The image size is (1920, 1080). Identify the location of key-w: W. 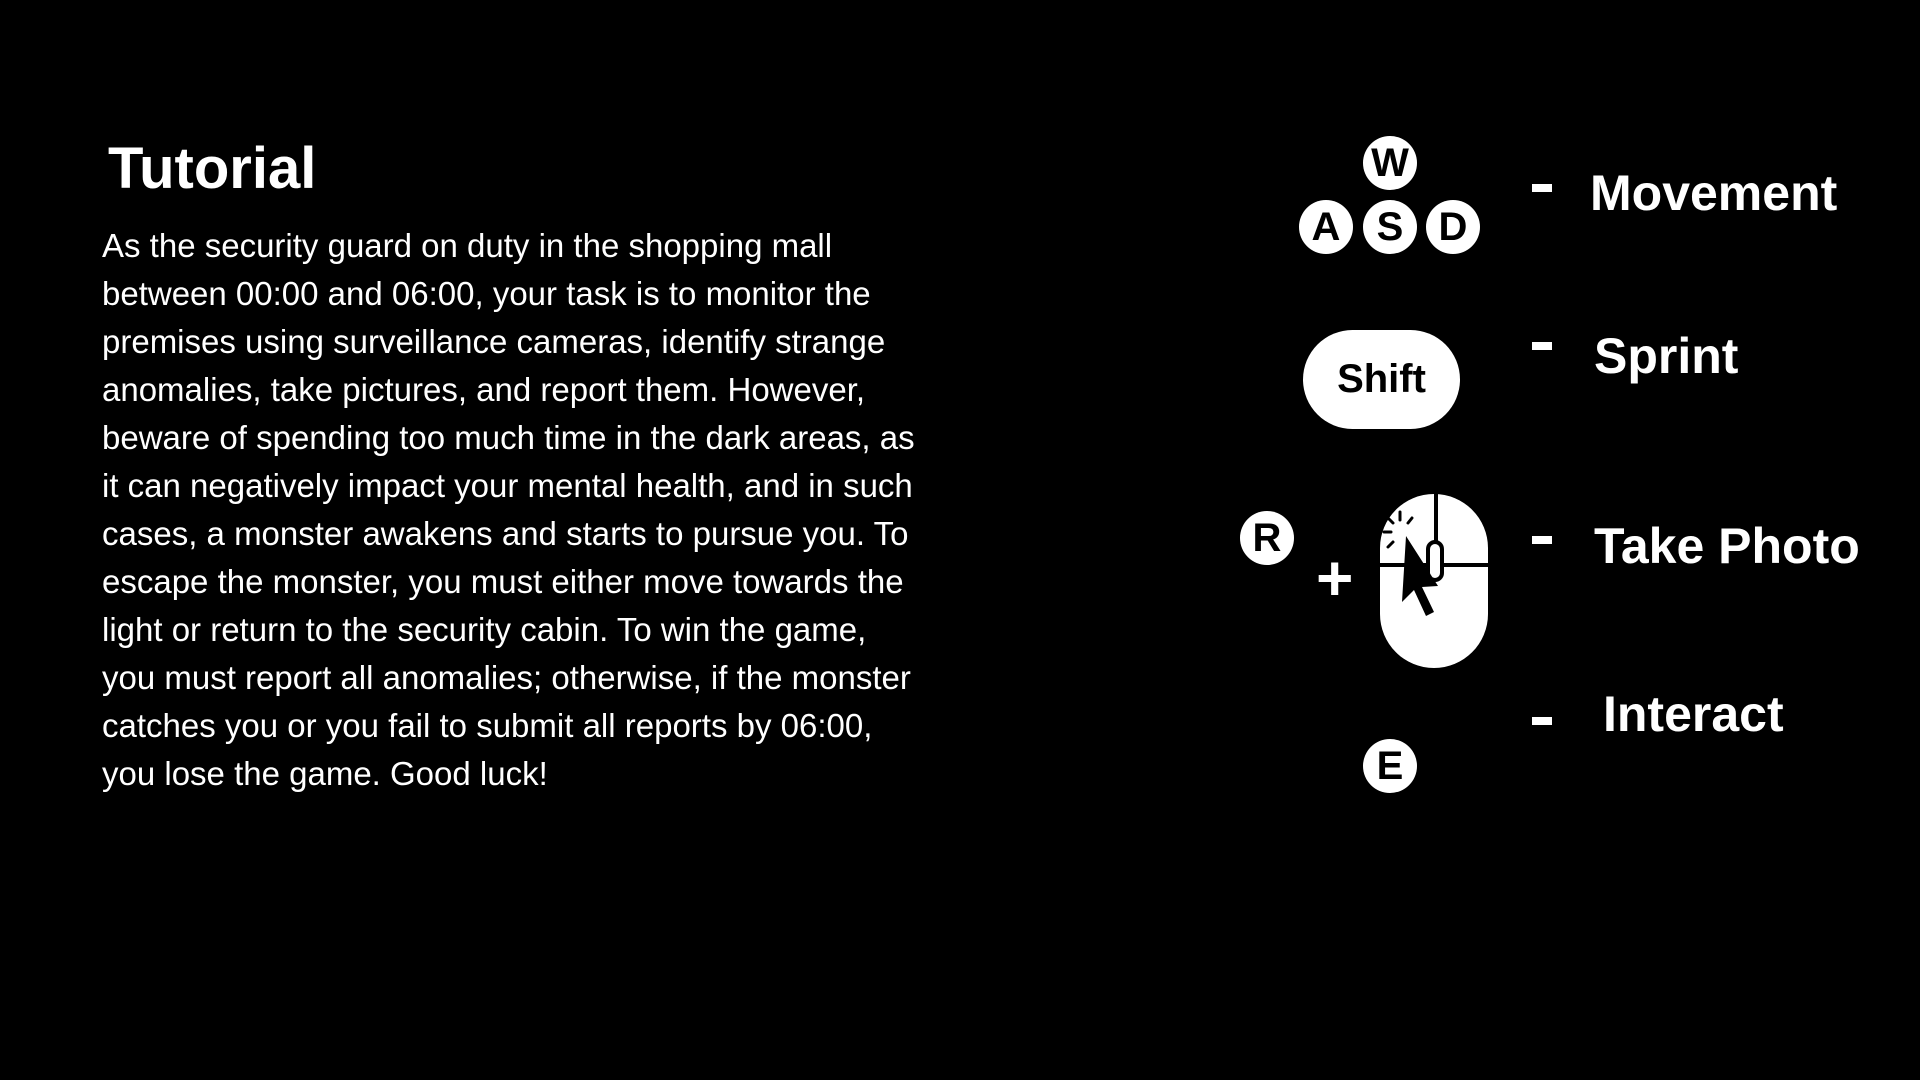
(1390, 163).